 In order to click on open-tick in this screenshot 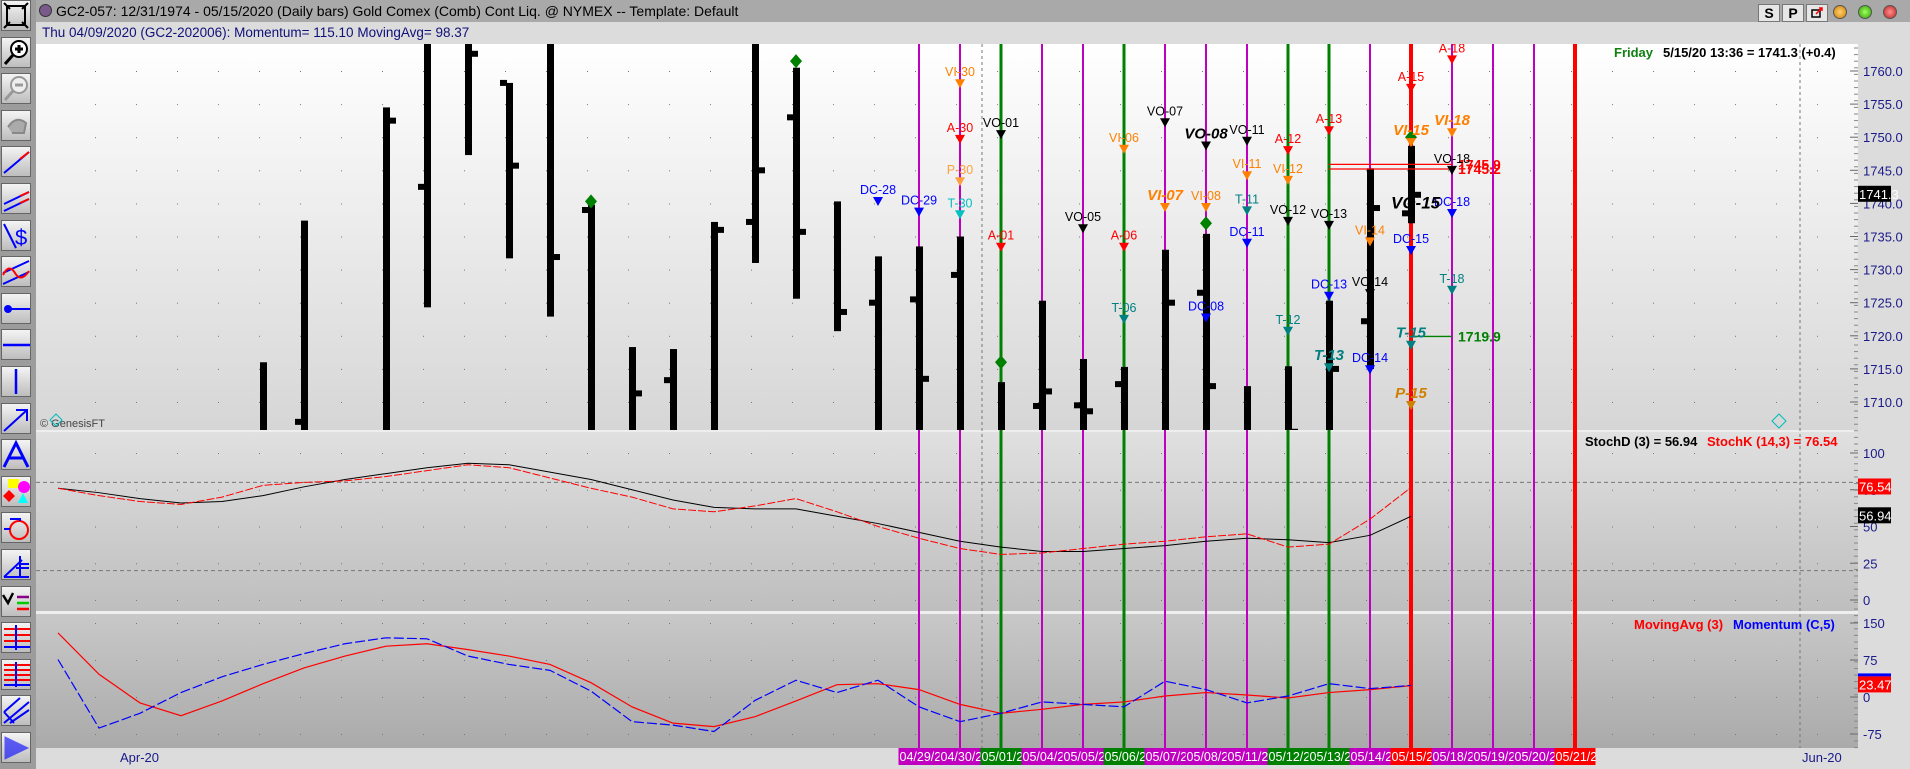, I will do `click(585, 210)`.